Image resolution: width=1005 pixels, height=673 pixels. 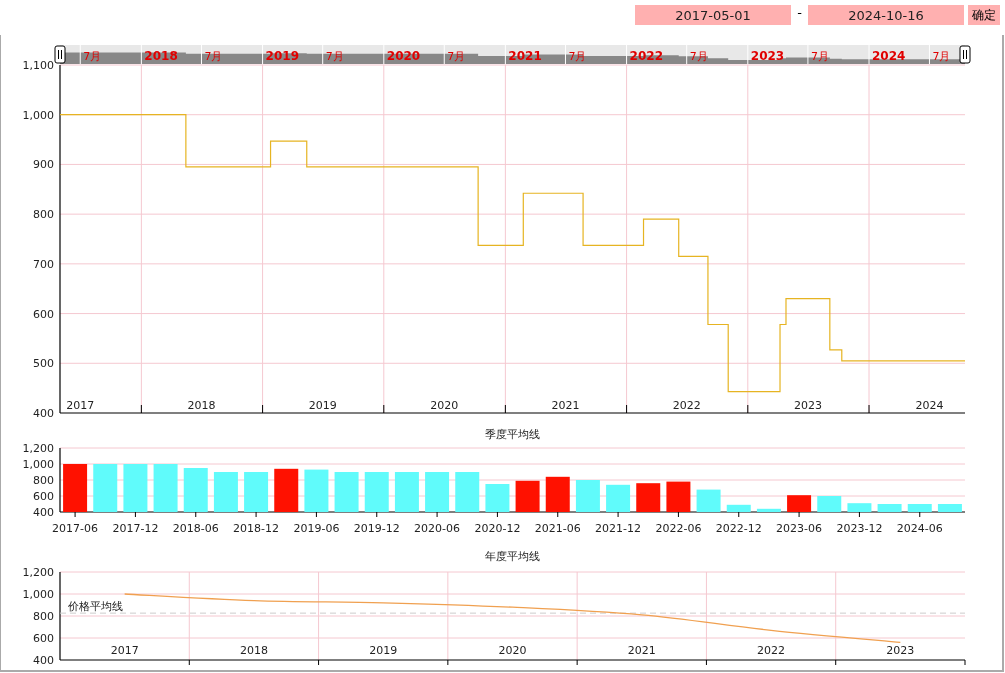 What do you see at coordinates (403, 56) in the screenshot?
I see `navigator-label: 2020` at bounding box center [403, 56].